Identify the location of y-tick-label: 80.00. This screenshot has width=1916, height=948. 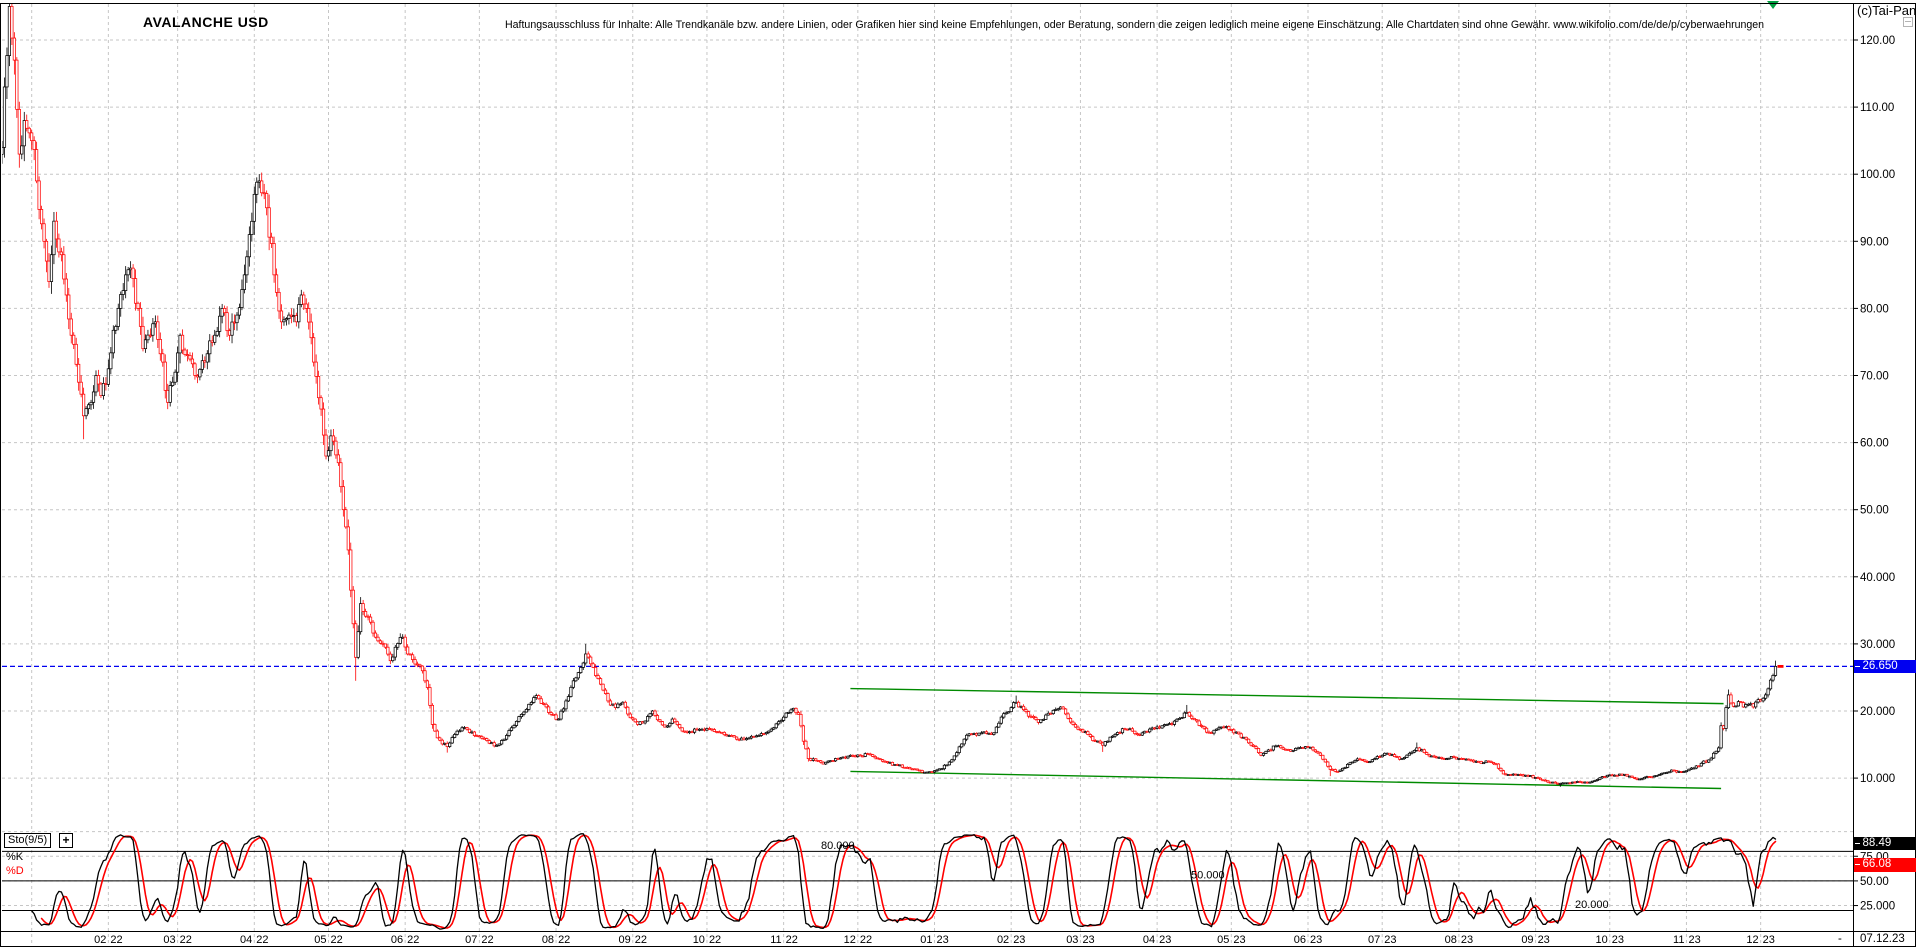
(1874, 309).